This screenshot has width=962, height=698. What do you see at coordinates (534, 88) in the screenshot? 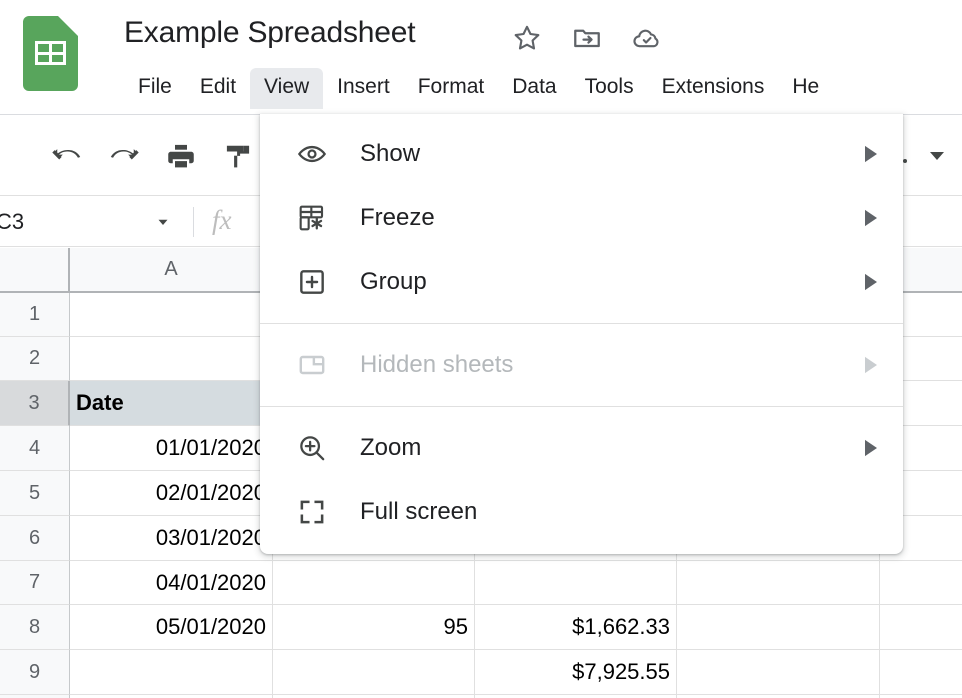
I see `menu-data: Data` at bounding box center [534, 88].